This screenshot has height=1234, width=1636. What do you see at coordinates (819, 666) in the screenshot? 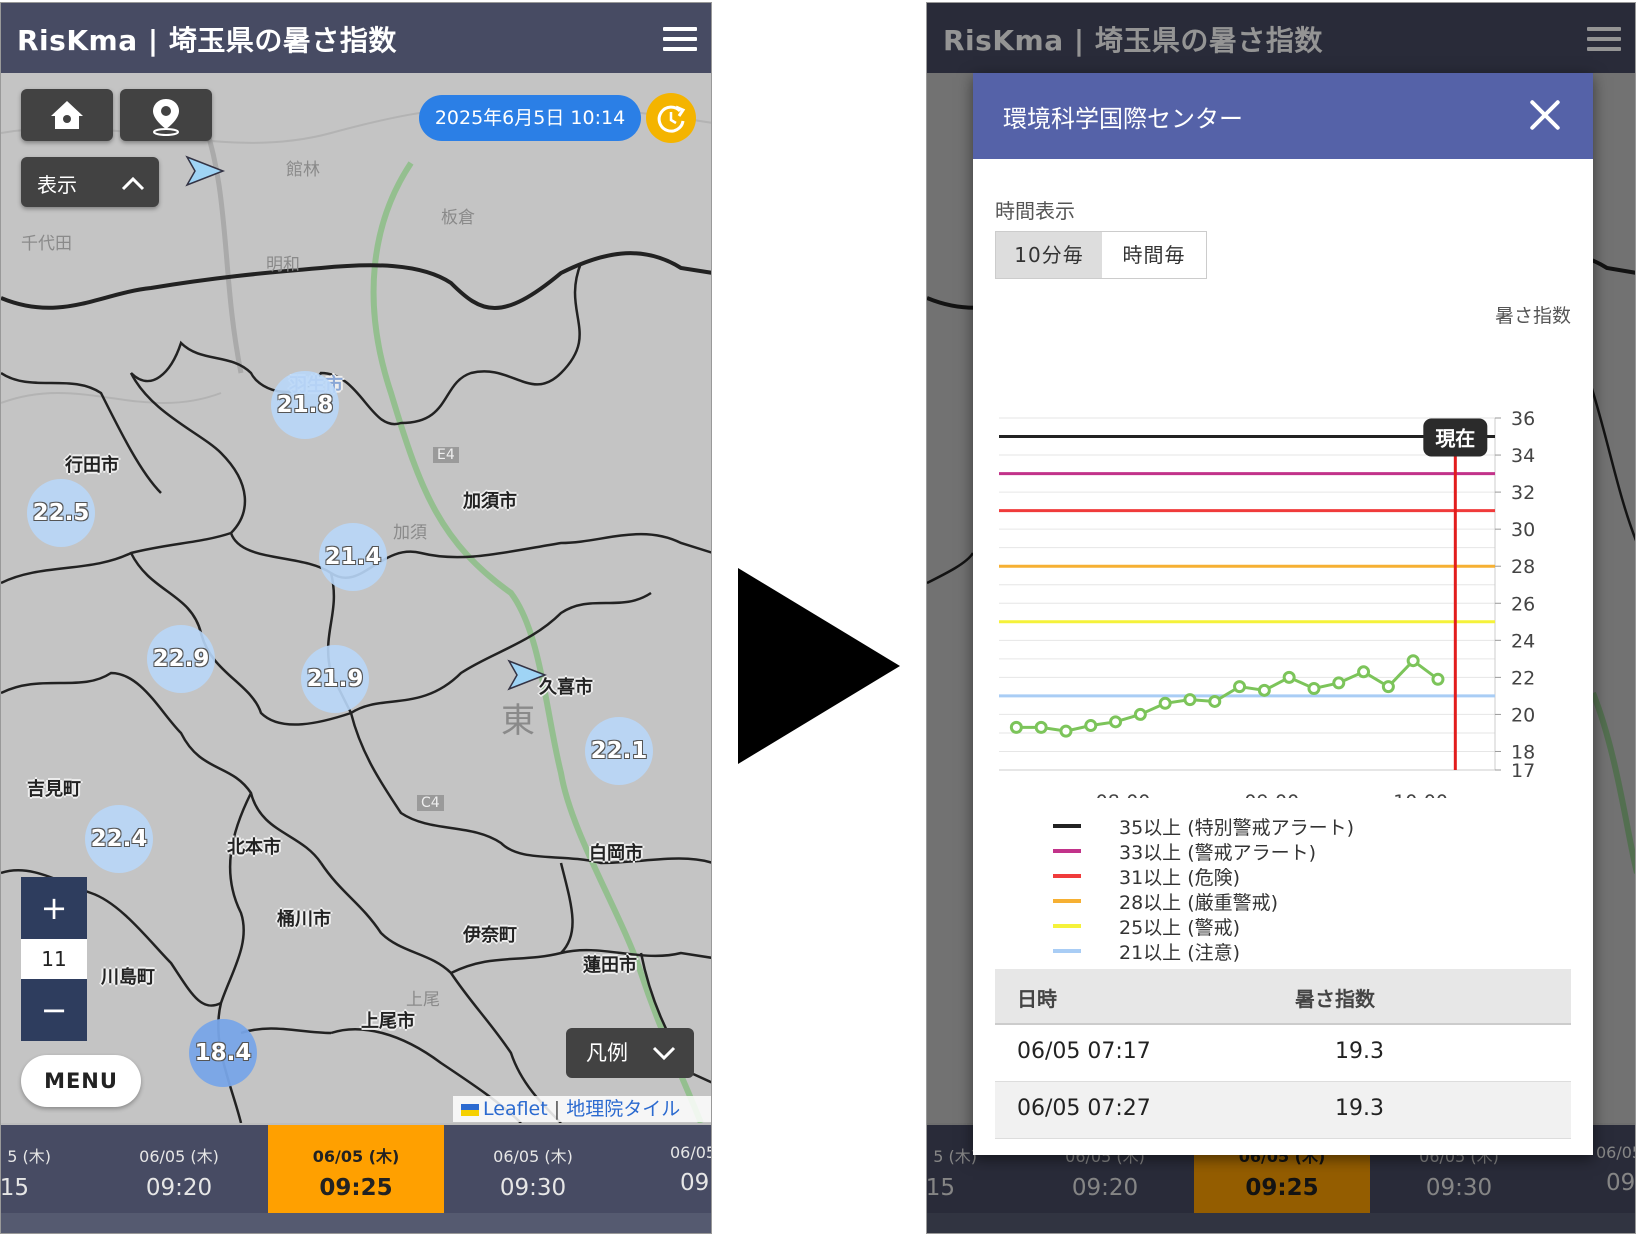
I see `transition-arrow-icon` at bounding box center [819, 666].